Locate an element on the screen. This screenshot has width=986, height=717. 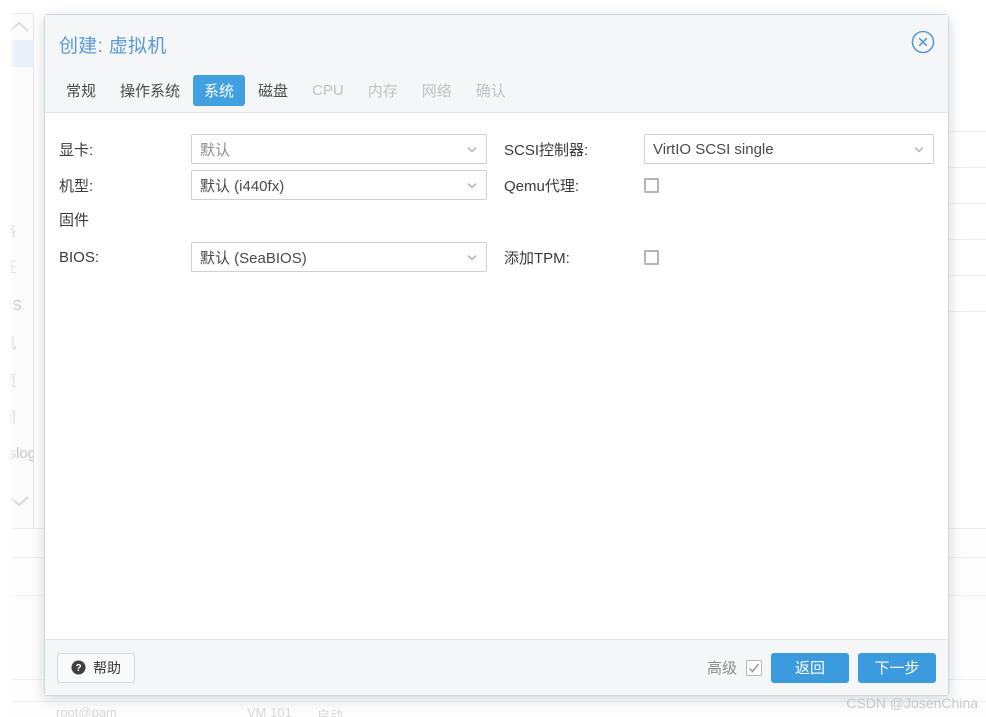
back-button: 返回 is located at coordinates (810, 667).